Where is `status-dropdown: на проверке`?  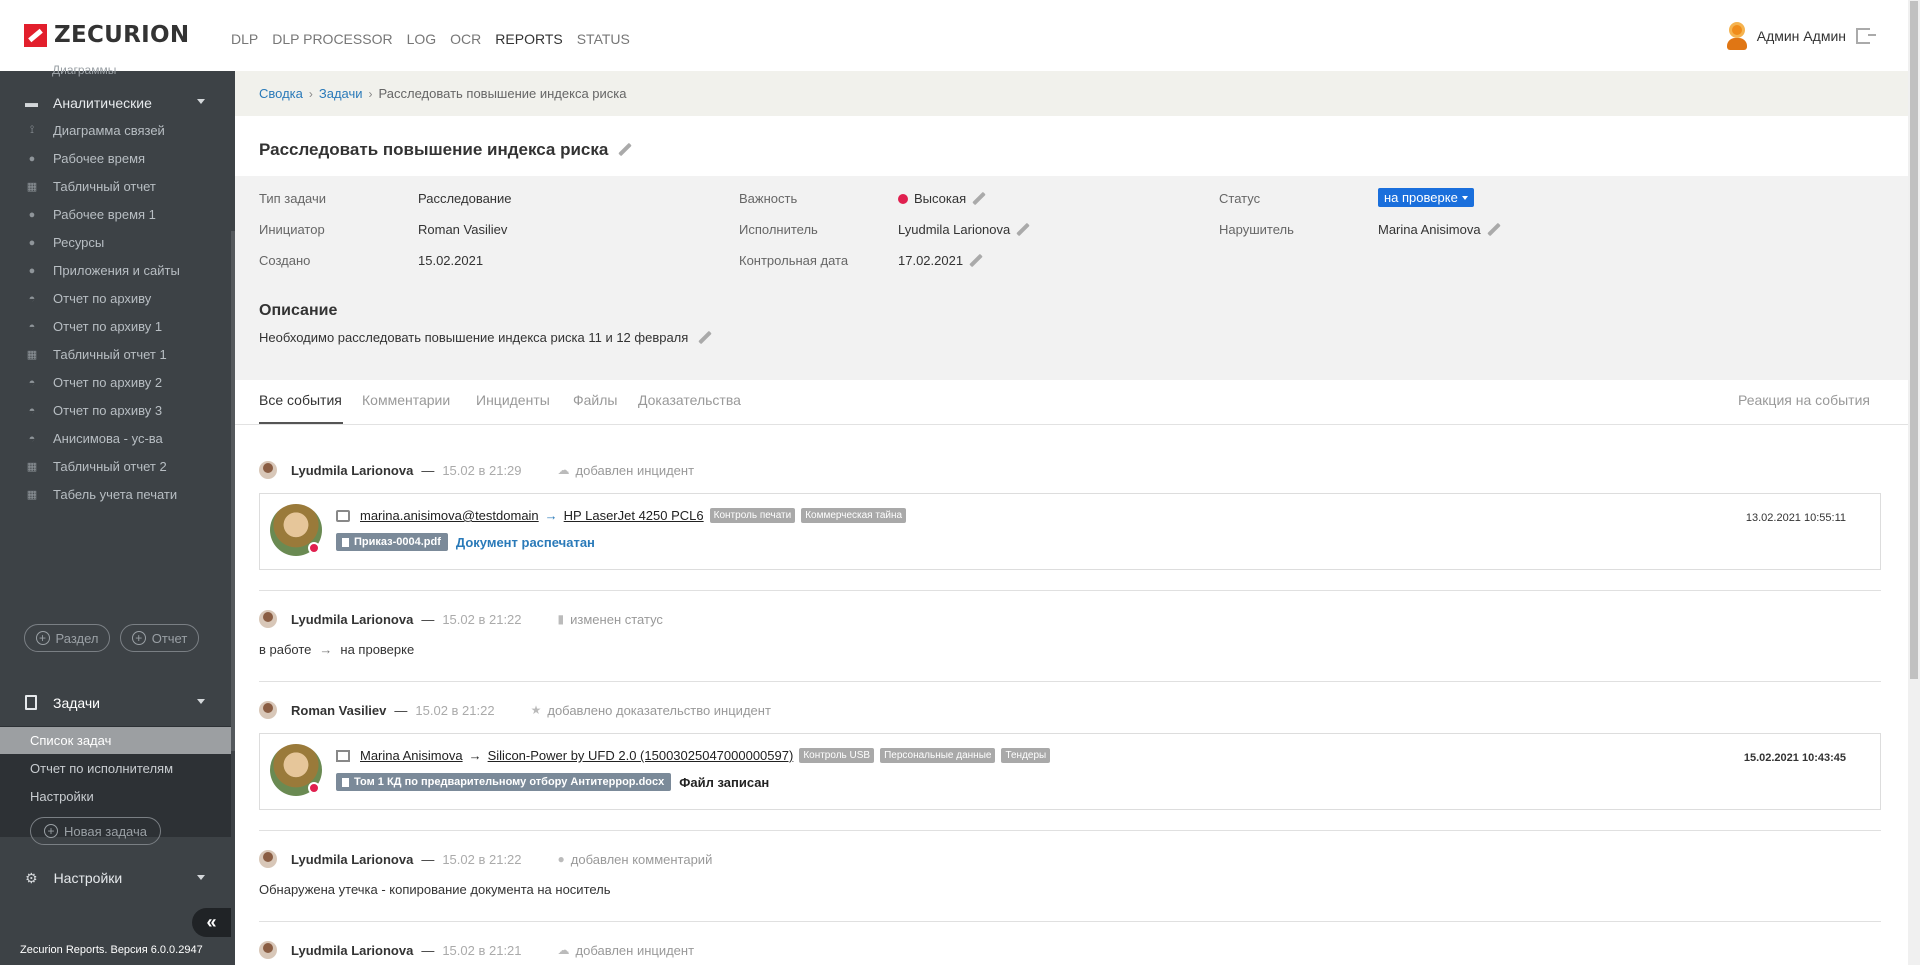
status-dropdown: на проверке is located at coordinates (1426, 197).